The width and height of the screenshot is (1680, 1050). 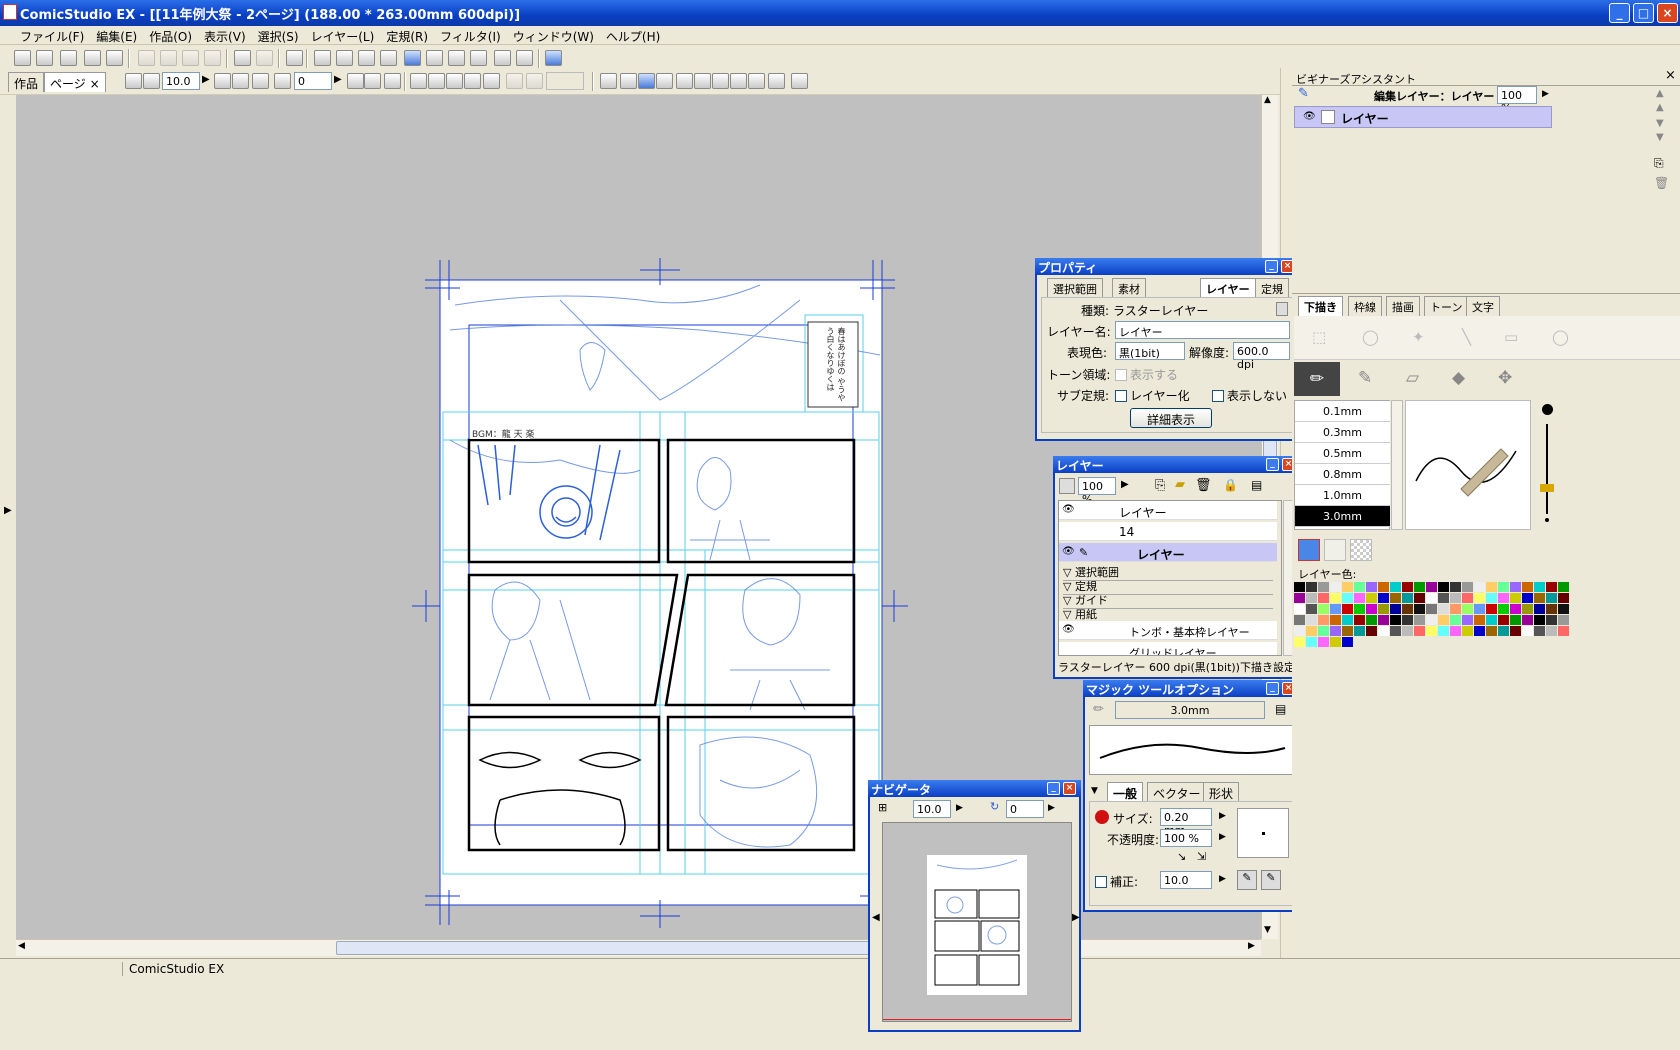 I want to click on menu-work: 作品(O), so click(x=170, y=35).